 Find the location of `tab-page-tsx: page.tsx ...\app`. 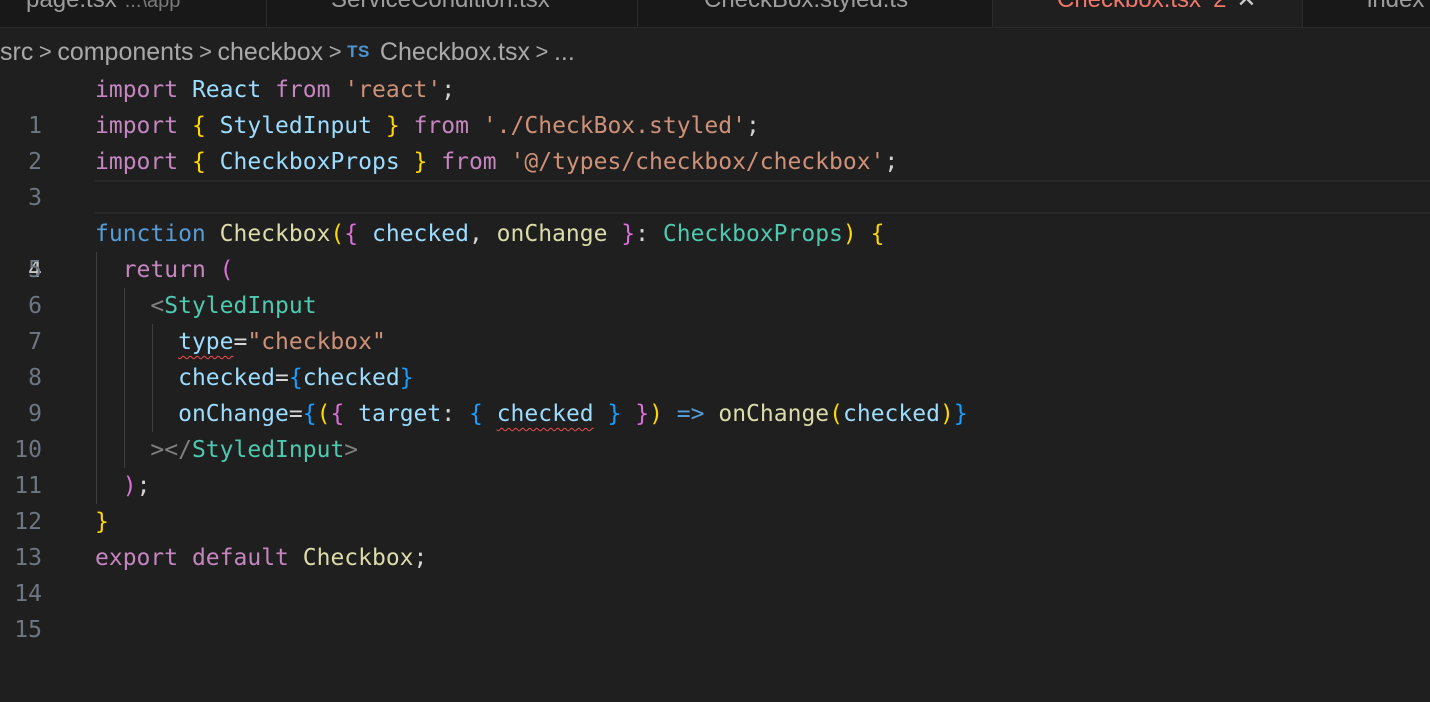

tab-page-tsx: page.tsx ...\app is located at coordinates (133, 13).